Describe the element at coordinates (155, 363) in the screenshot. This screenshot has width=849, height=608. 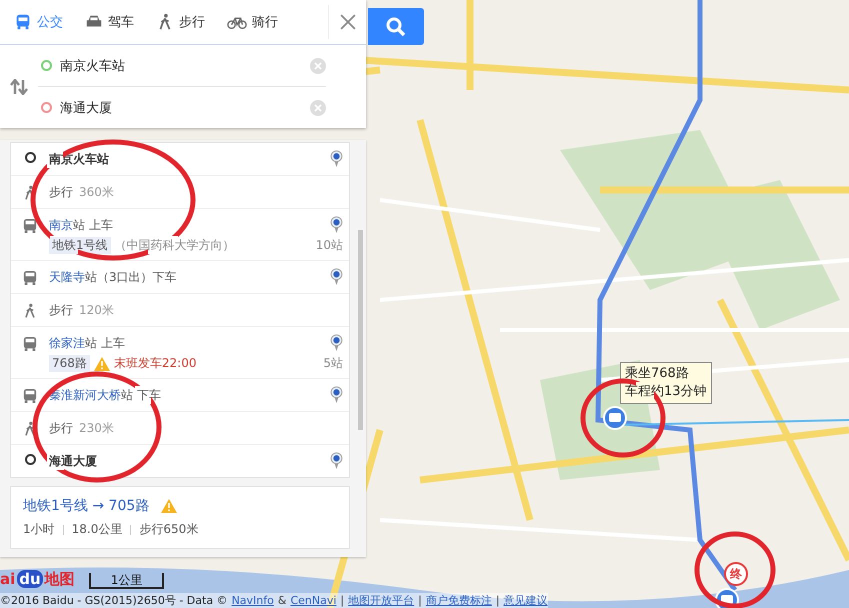
I see `warning-text: 末班发车22:00` at that location.